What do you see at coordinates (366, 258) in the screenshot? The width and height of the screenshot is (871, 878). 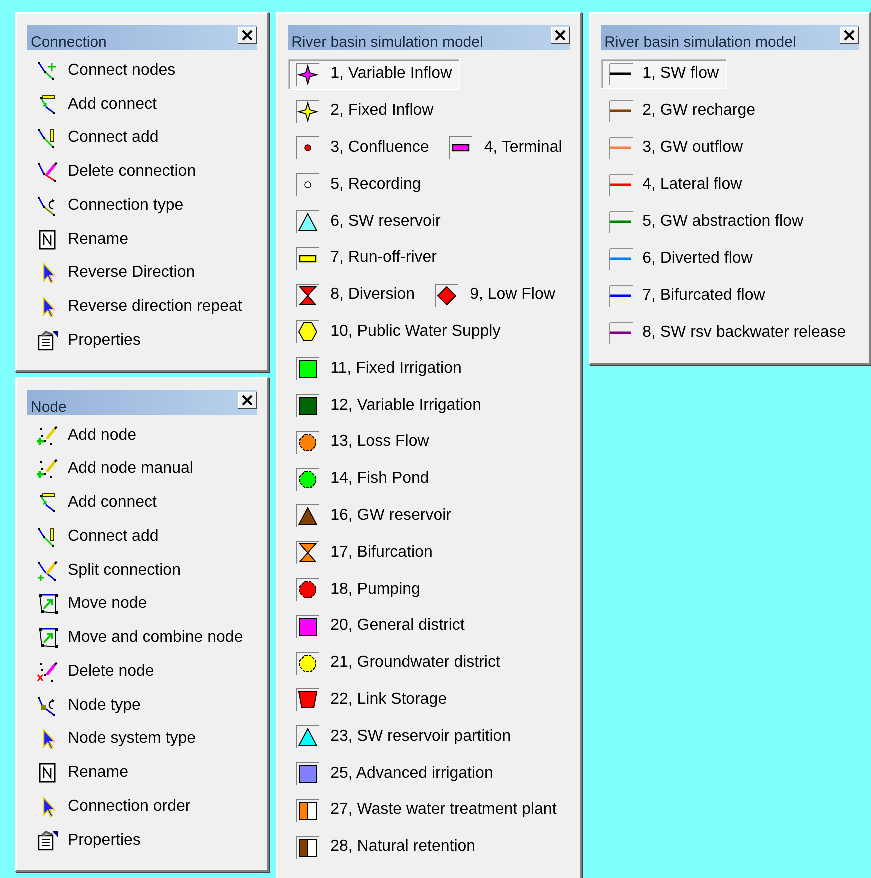 I see `legend-item: 7, Run-off-river` at bounding box center [366, 258].